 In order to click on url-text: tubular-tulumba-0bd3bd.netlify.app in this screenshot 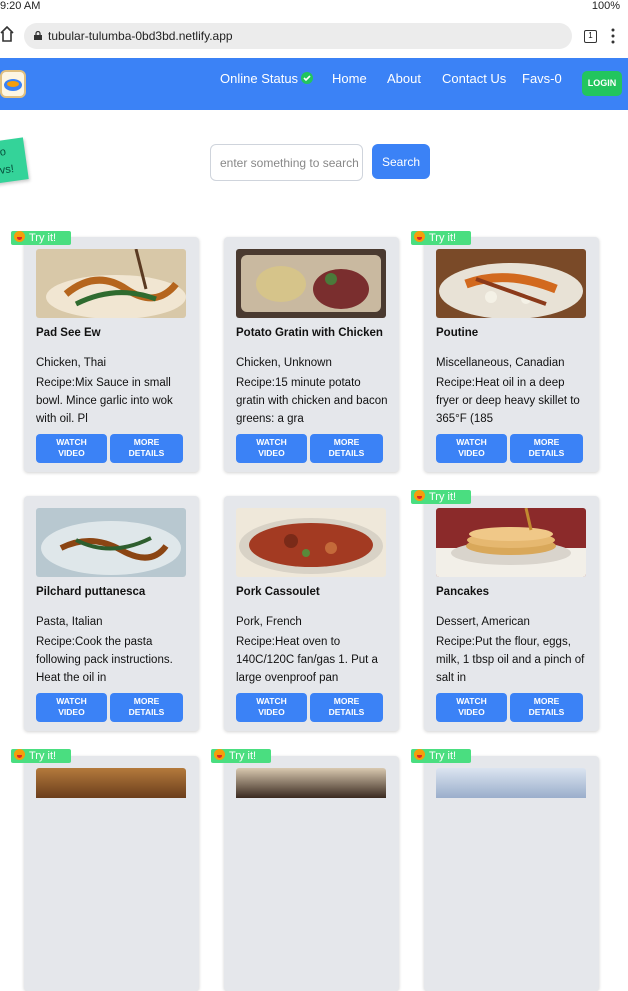, I will do `click(140, 36)`.